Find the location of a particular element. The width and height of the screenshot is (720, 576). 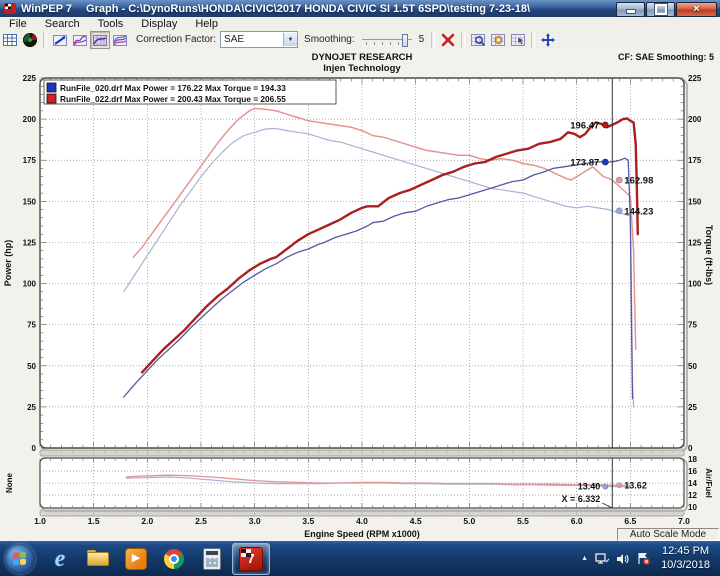

table-view-button is located at coordinates (10, 40).